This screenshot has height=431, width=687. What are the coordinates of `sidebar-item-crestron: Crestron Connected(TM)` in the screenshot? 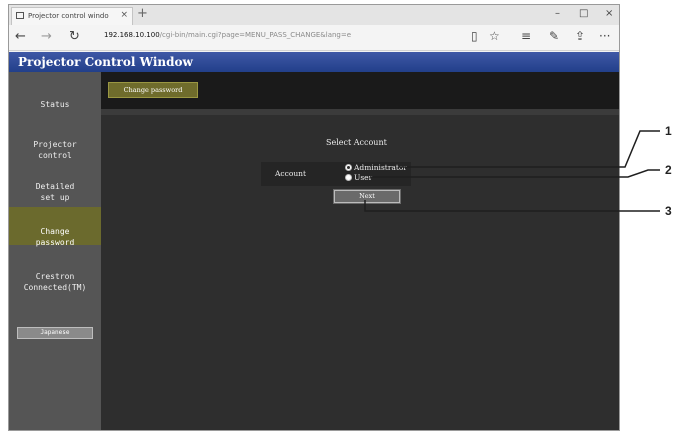 It's located at (55, 276).